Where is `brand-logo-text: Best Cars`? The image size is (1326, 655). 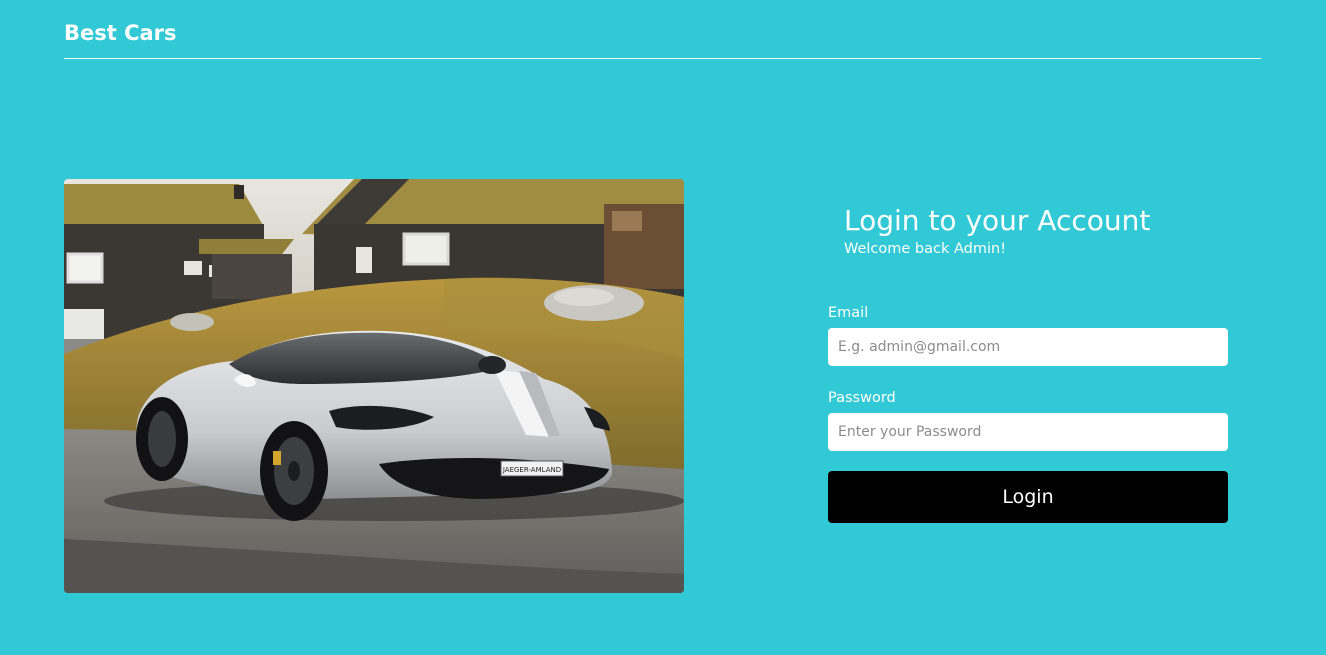
brand-logo-text: Best Cars is located at coordinates (120, 33).